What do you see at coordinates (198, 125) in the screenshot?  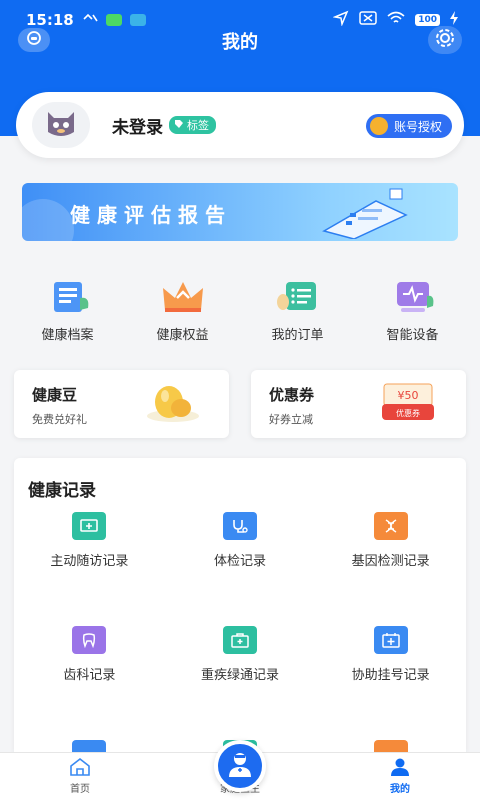 I see `user-tag-label: 标签` at bounding box center [198, 125].